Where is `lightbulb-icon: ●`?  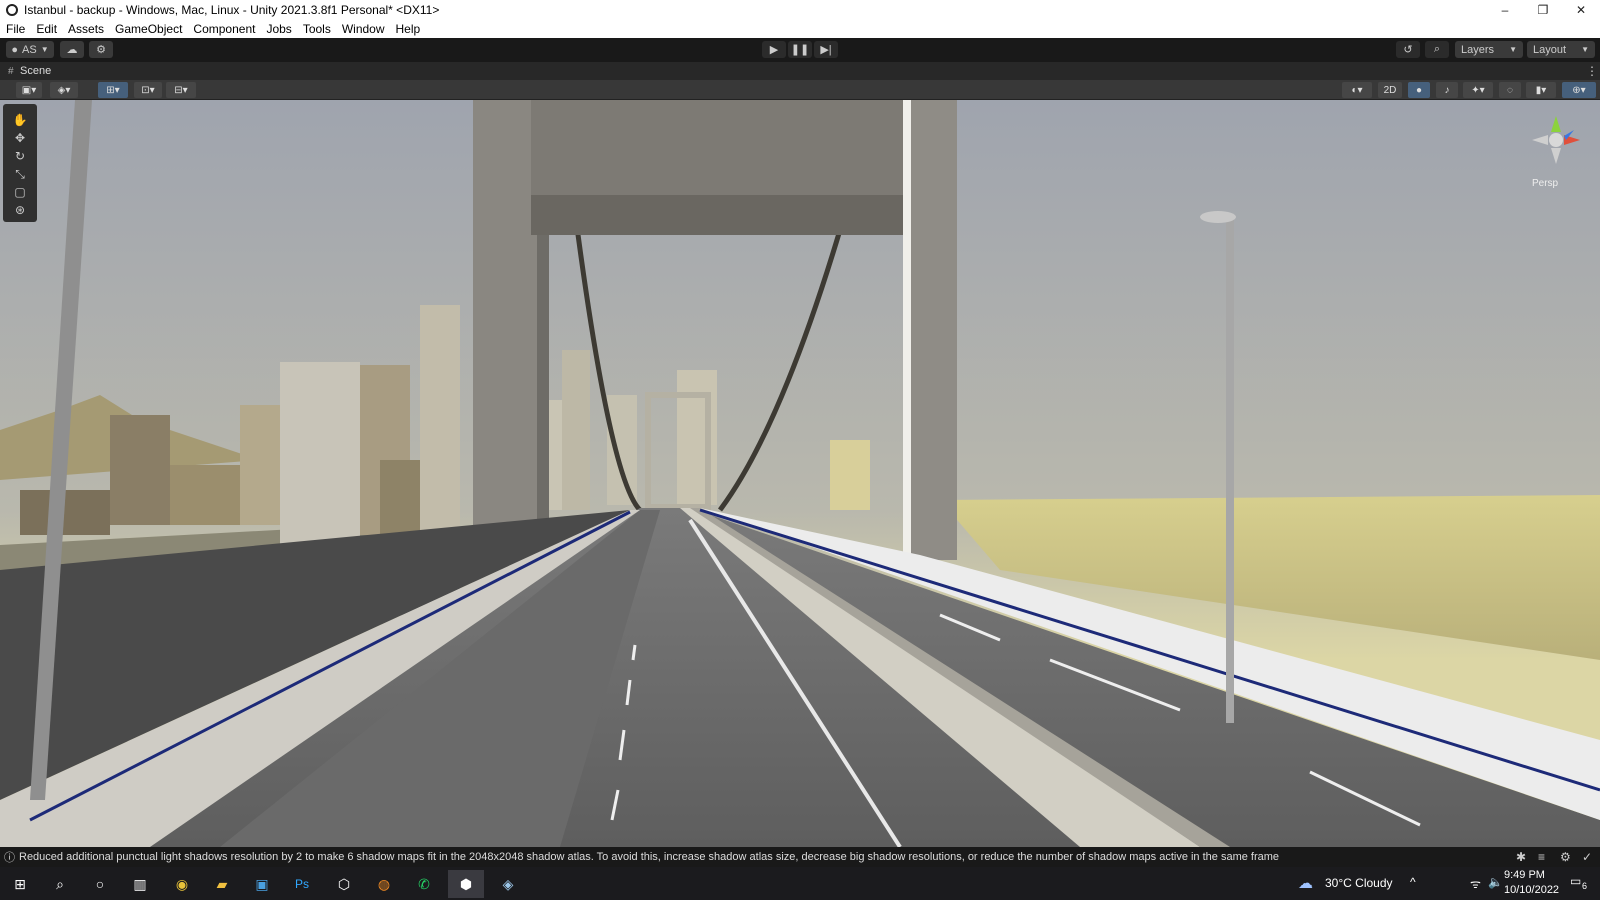
lightbulb-icon: ● is located at coordinates (1419, 90).